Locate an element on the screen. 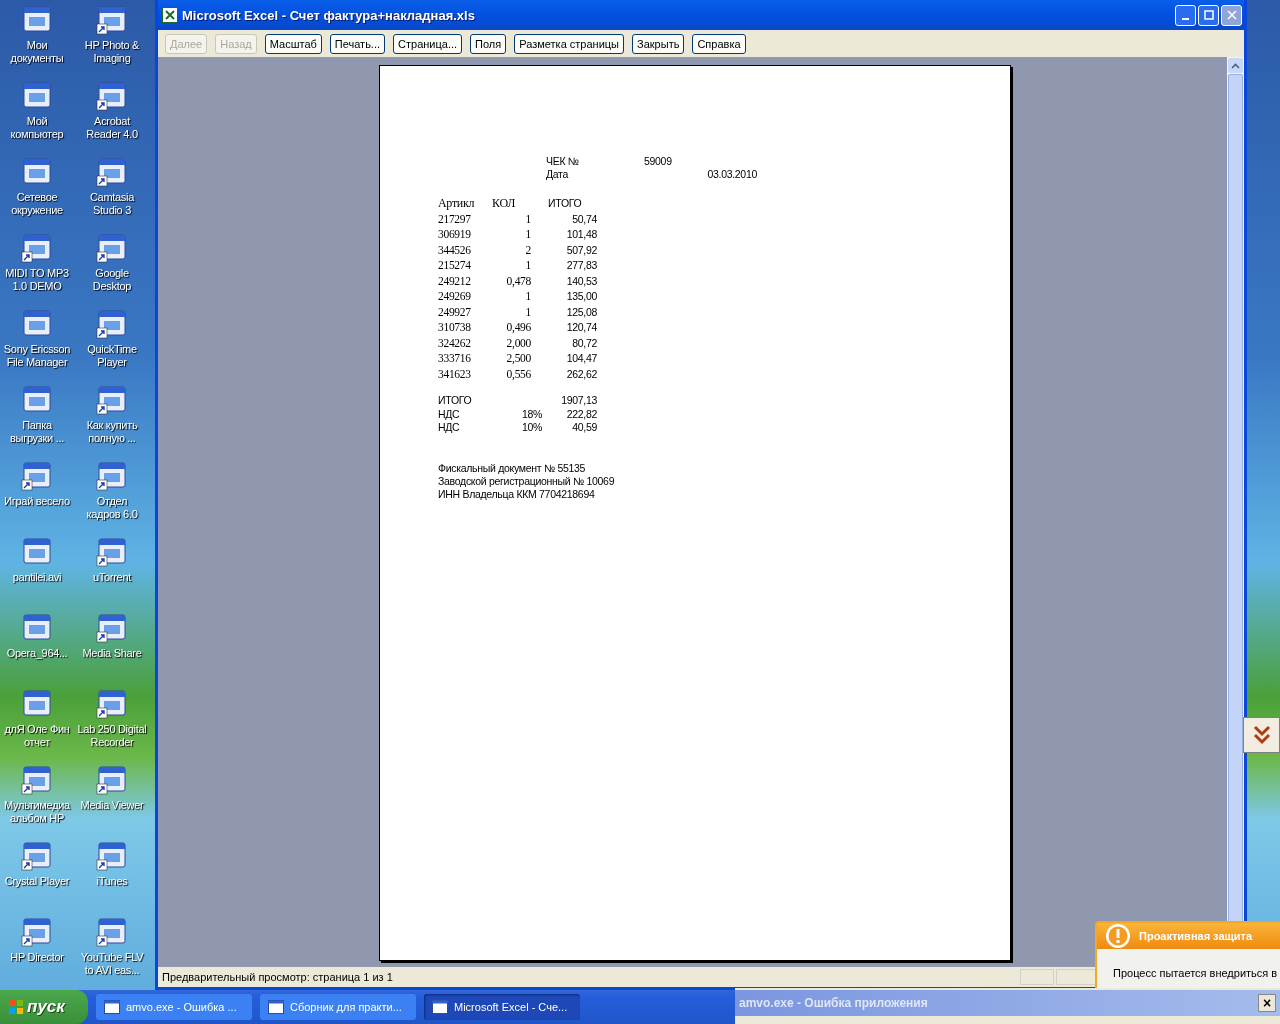 The height and width of the screenshot is (1024, 1280). icon-label: длЯ Оле Фин отчет is located at coordinates (37, 736).